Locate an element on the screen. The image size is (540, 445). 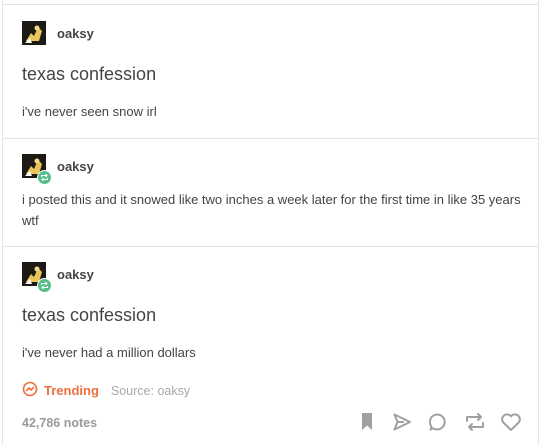
post-meta: Trending Source: oaksy is located at coordinates (106, 390).